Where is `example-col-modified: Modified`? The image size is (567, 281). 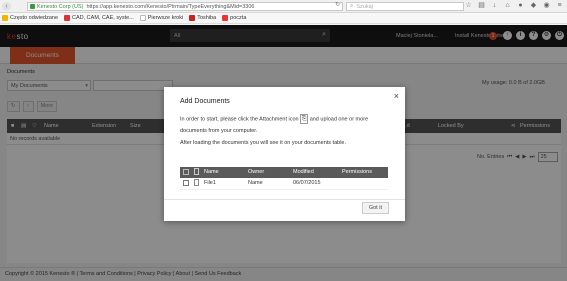 example-col-modified: Modified is located at coordinates (303, 172).